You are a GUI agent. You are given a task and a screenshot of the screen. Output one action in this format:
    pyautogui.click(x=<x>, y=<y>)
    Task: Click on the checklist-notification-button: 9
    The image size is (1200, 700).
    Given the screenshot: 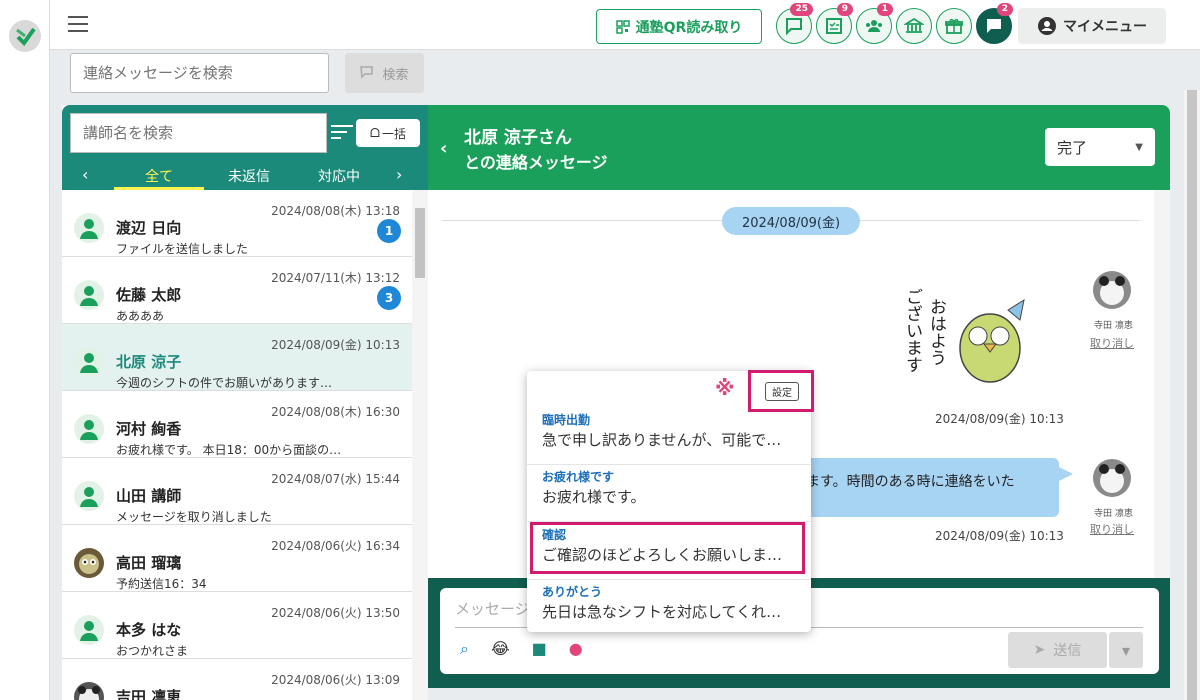 What is the action you would take?
    pyautogui.click(x=834, y=23)
    